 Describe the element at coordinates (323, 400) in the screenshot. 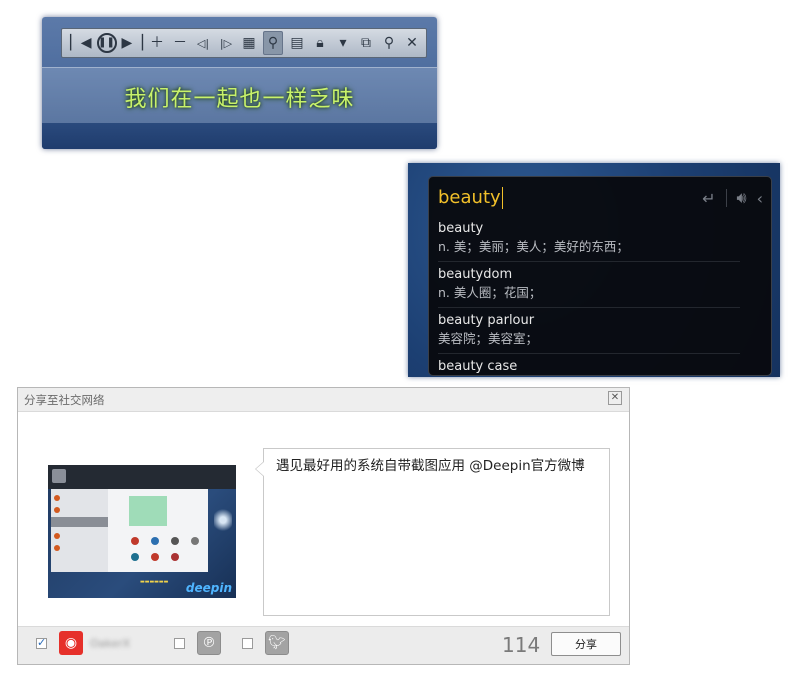

I see `dialog-titlebar: 分享至社交网络 ✕` at that location.